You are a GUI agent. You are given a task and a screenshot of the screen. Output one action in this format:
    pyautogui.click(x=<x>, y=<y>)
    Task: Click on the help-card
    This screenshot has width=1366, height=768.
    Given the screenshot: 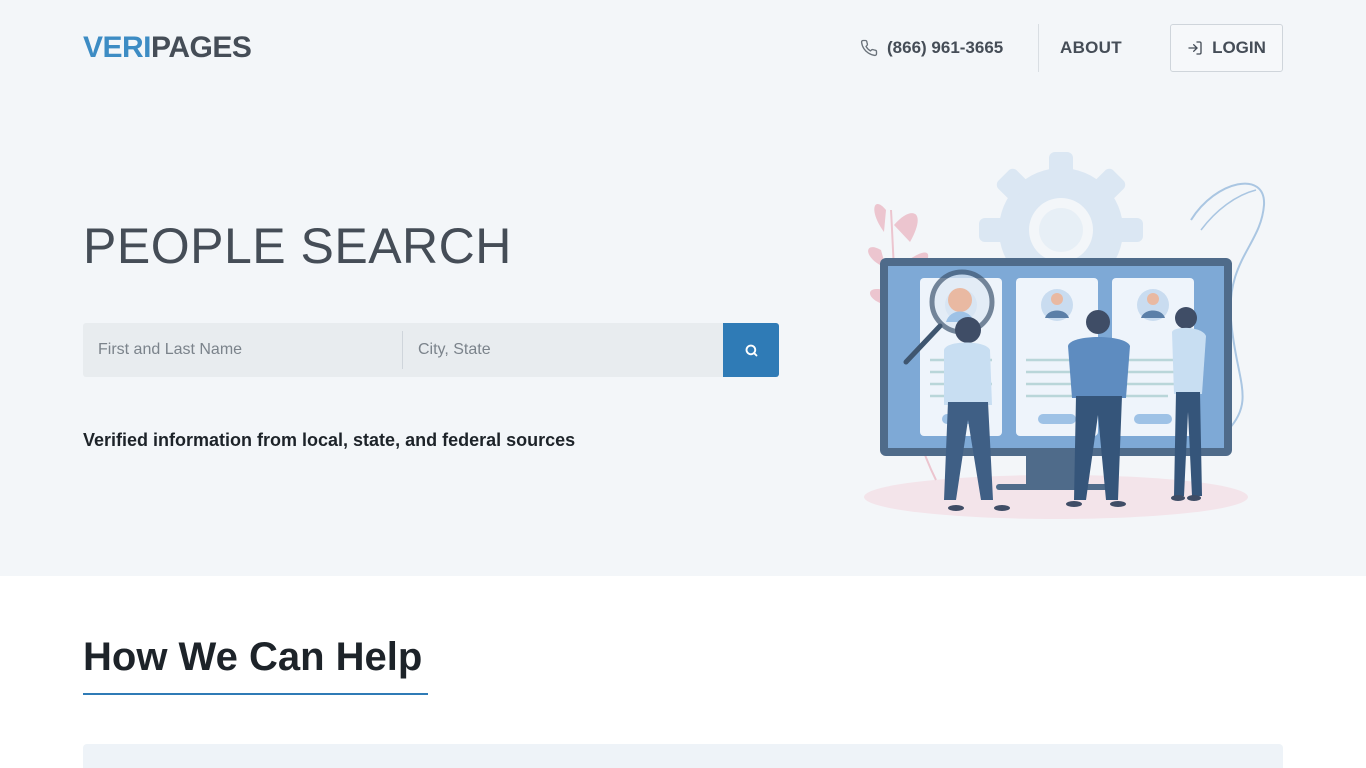 What is the action you would take?
    pyautogui.click(x=683, y=756)
    